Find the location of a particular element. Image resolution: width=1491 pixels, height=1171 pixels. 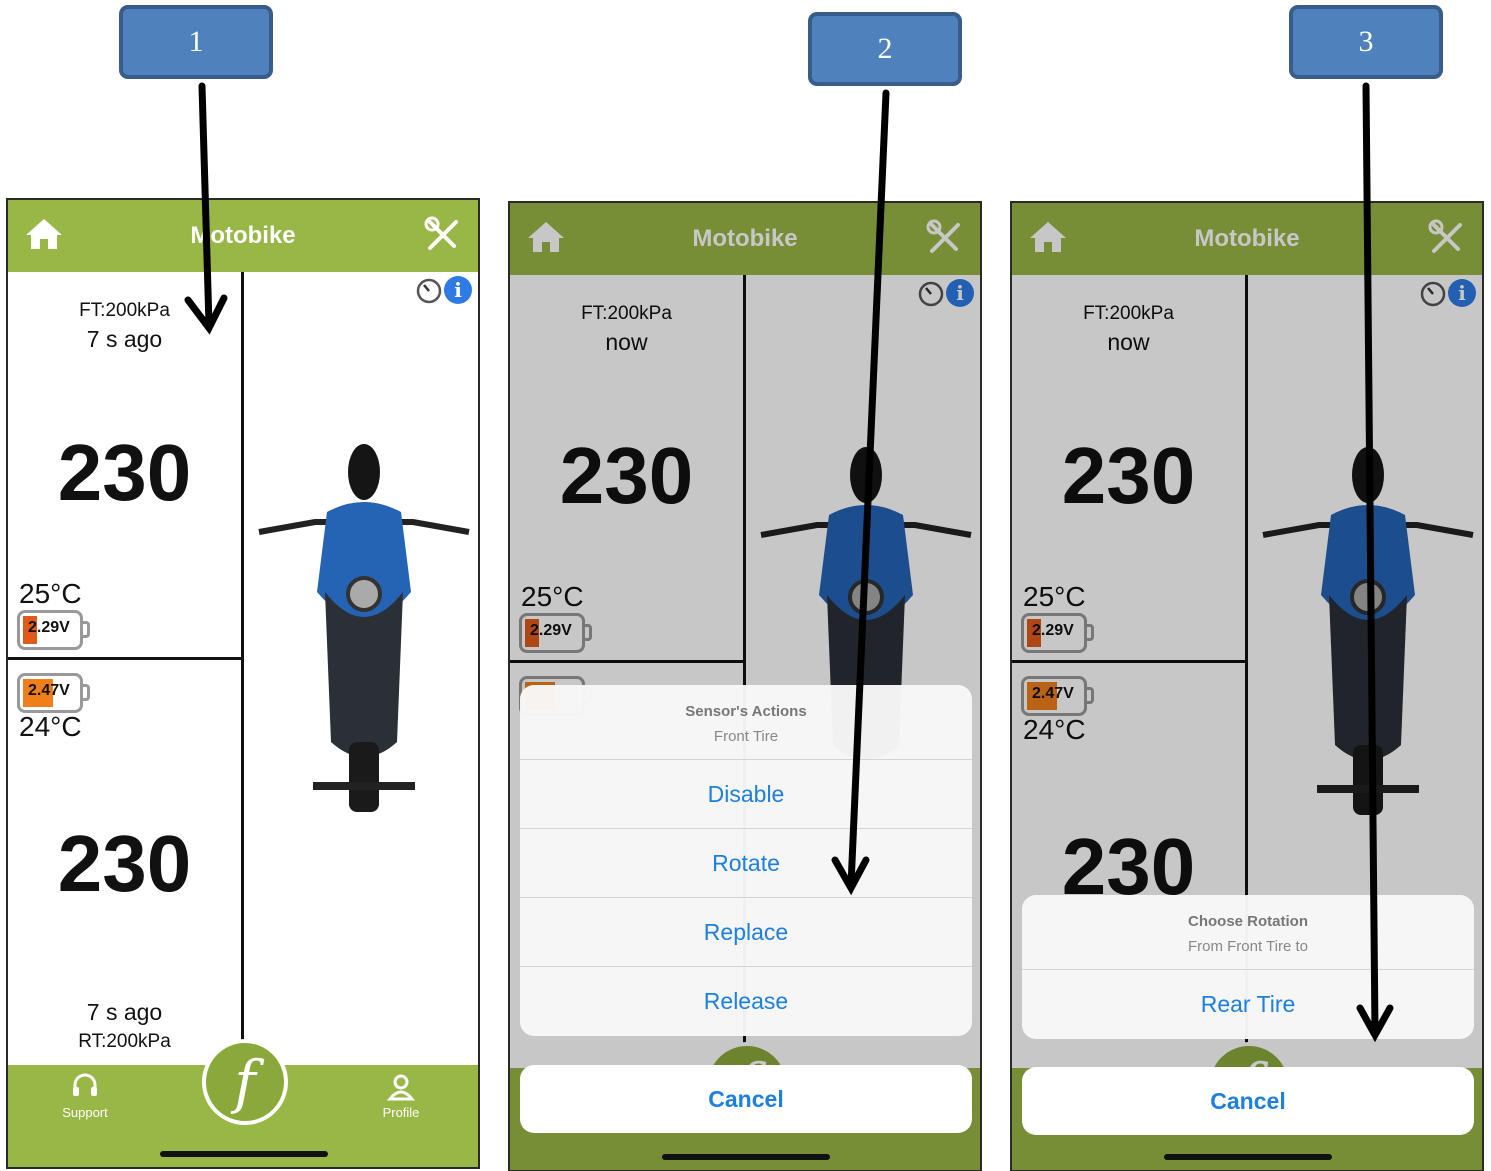

sheet-title: Choose Rotation is located at coordinates (1248, 921).